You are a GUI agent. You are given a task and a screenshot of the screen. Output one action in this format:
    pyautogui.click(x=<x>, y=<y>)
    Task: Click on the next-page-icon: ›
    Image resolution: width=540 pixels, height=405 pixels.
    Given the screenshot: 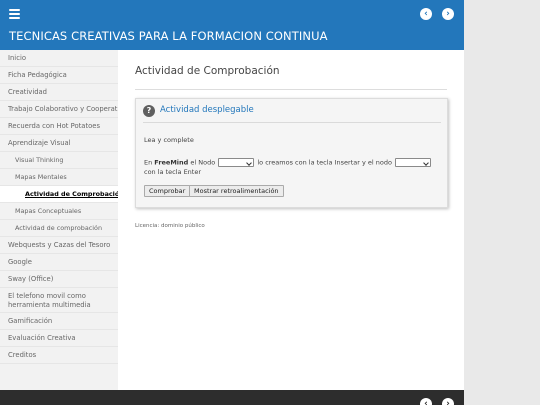 What is the action you would take?
    pyautogui.click(x=448, y=14)
    